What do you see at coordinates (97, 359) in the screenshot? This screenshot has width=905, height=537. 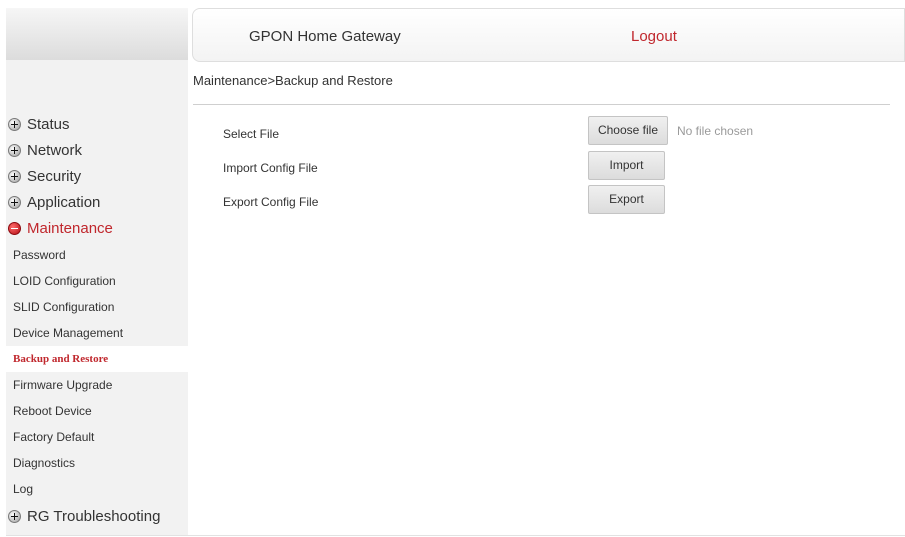 I see `sidebar-subitem-backup-and-restore: Backup and Restore` at bounding box center [97, 359].